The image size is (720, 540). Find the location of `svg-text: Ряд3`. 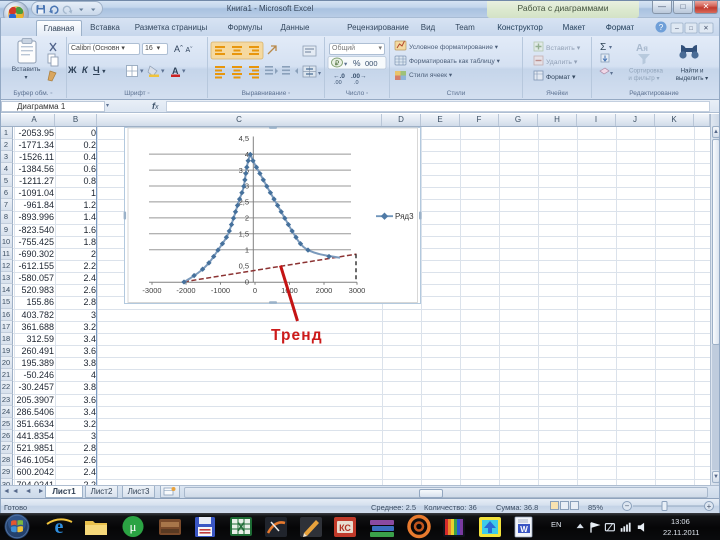

svg-text: Ряд3 is located at coordinates (404, 216).